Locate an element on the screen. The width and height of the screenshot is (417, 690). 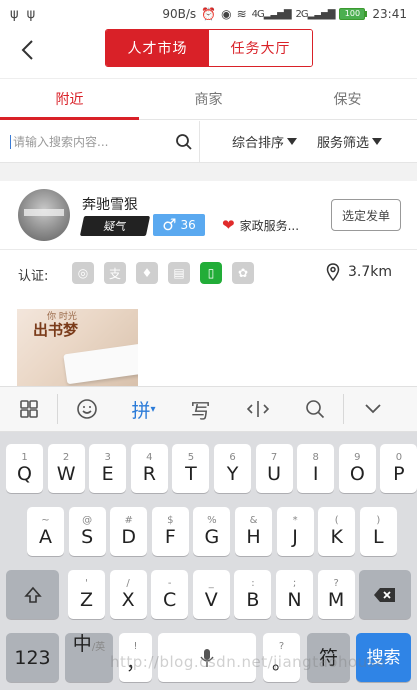
key-hint: 9 is located at coordinates (357, 457).